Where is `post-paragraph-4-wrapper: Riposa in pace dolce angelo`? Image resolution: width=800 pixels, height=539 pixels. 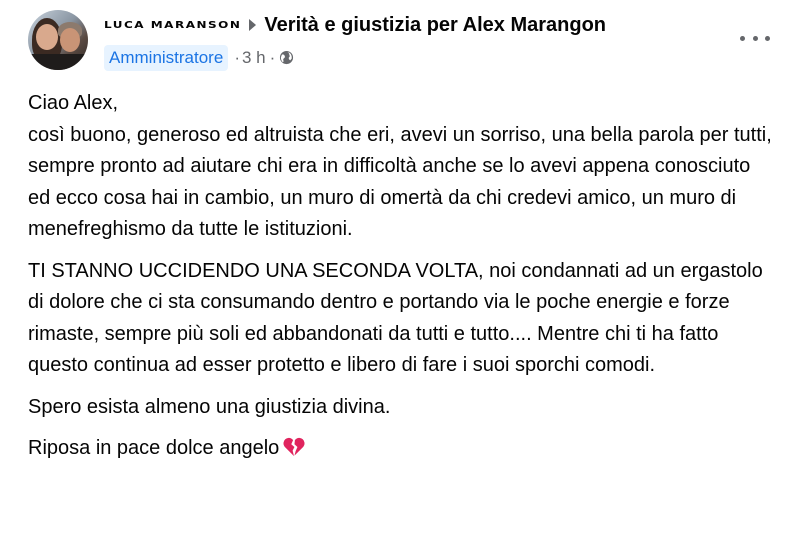 post-paragraph-4-wrapper: Riposa in pace dolce angelo is located at coordinates (403, 449).